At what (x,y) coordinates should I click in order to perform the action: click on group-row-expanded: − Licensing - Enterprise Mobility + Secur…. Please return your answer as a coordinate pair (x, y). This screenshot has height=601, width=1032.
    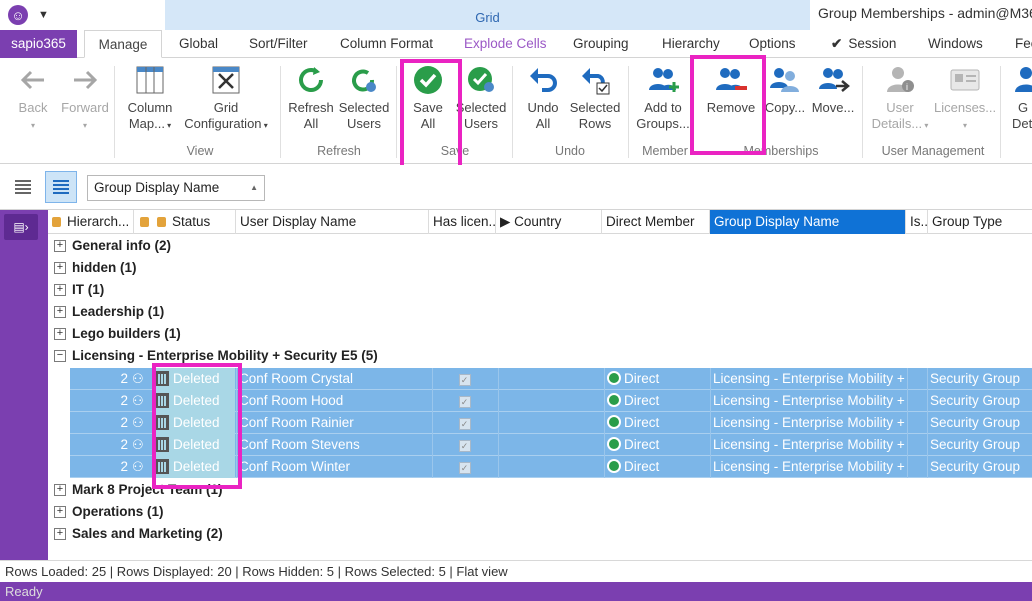
    Looking at the image, I should click on (540, 356).